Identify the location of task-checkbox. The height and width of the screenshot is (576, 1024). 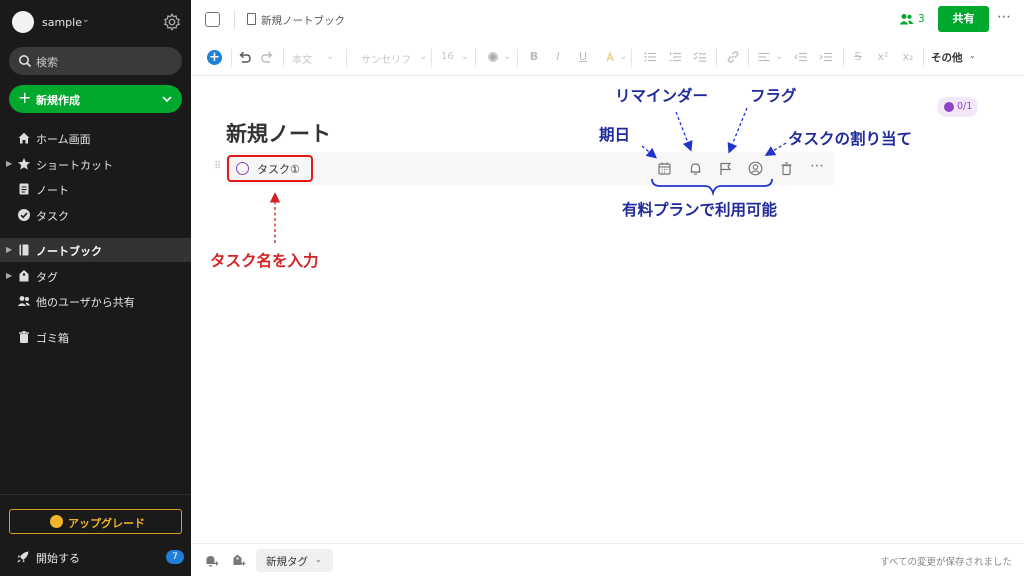
(242, 168).